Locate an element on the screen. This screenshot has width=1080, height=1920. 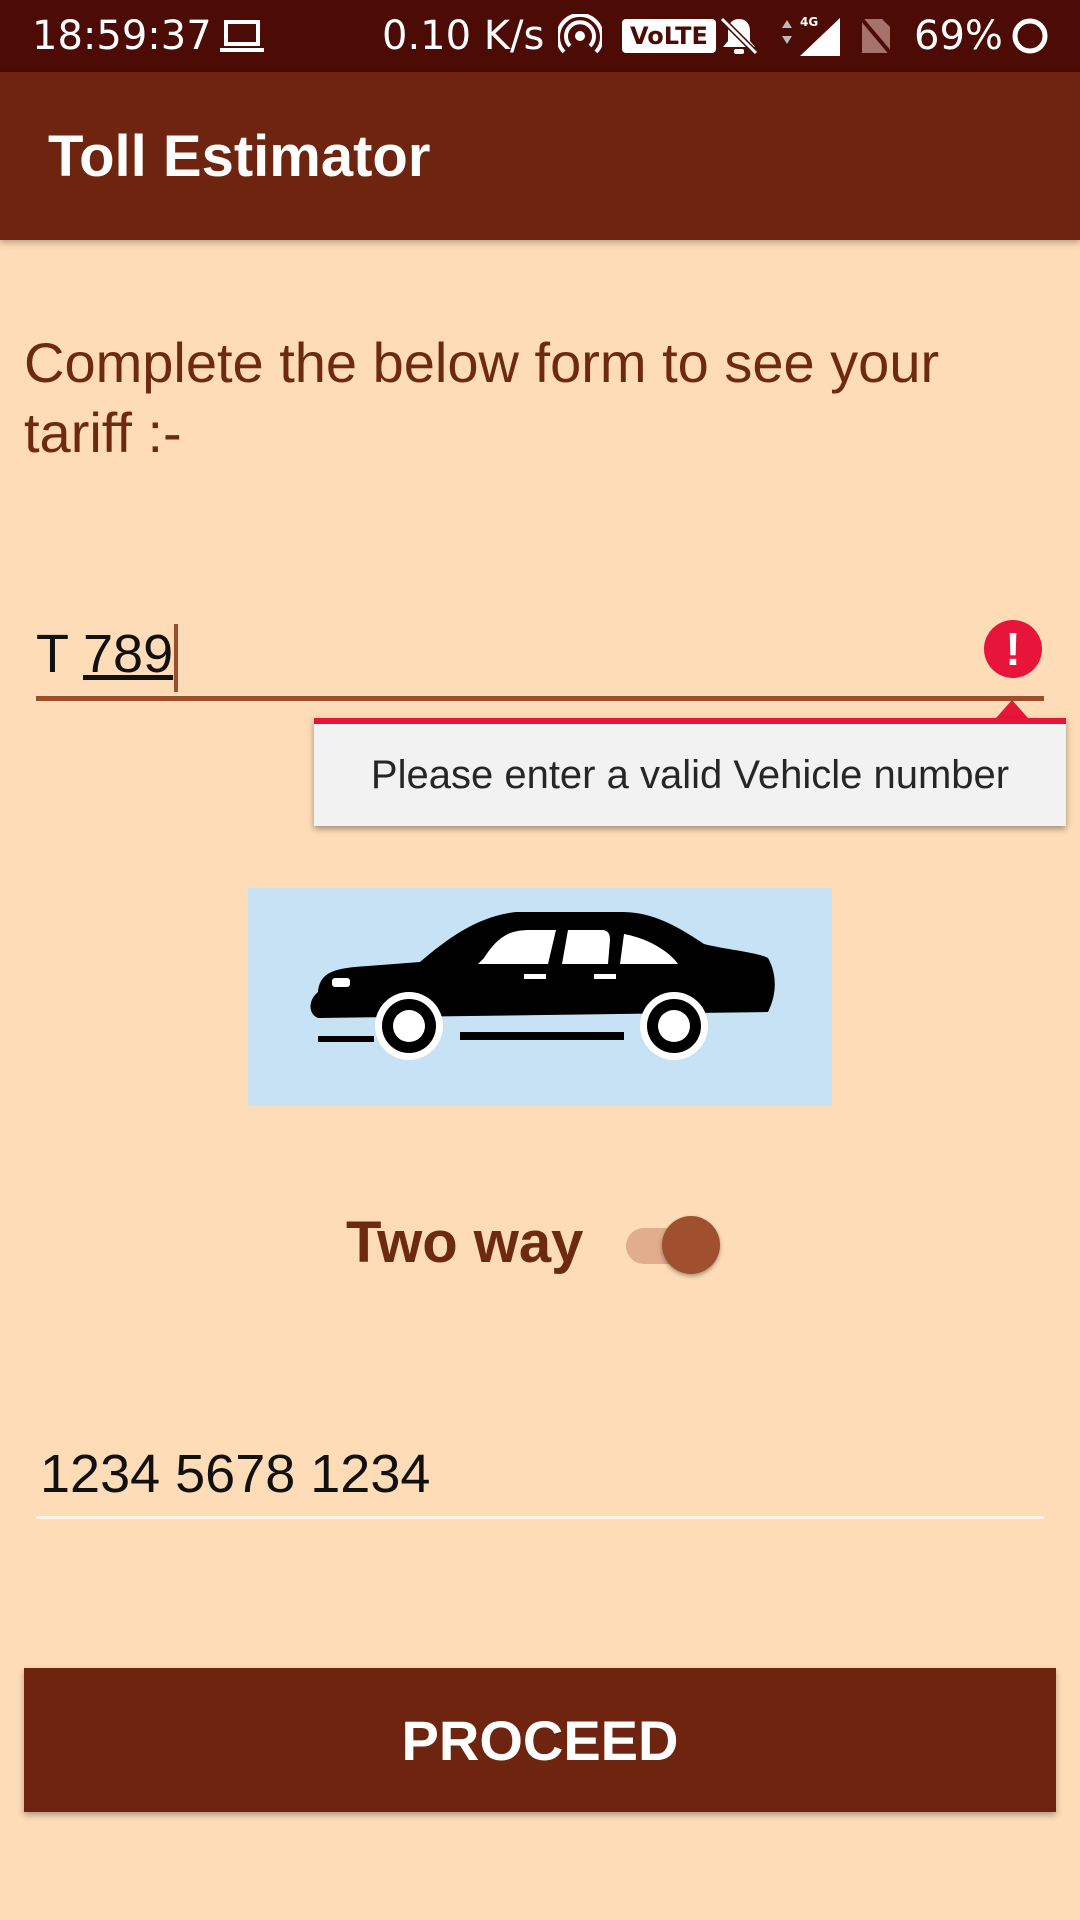
battery-ring-icon is located at coordinates (1030, 36).